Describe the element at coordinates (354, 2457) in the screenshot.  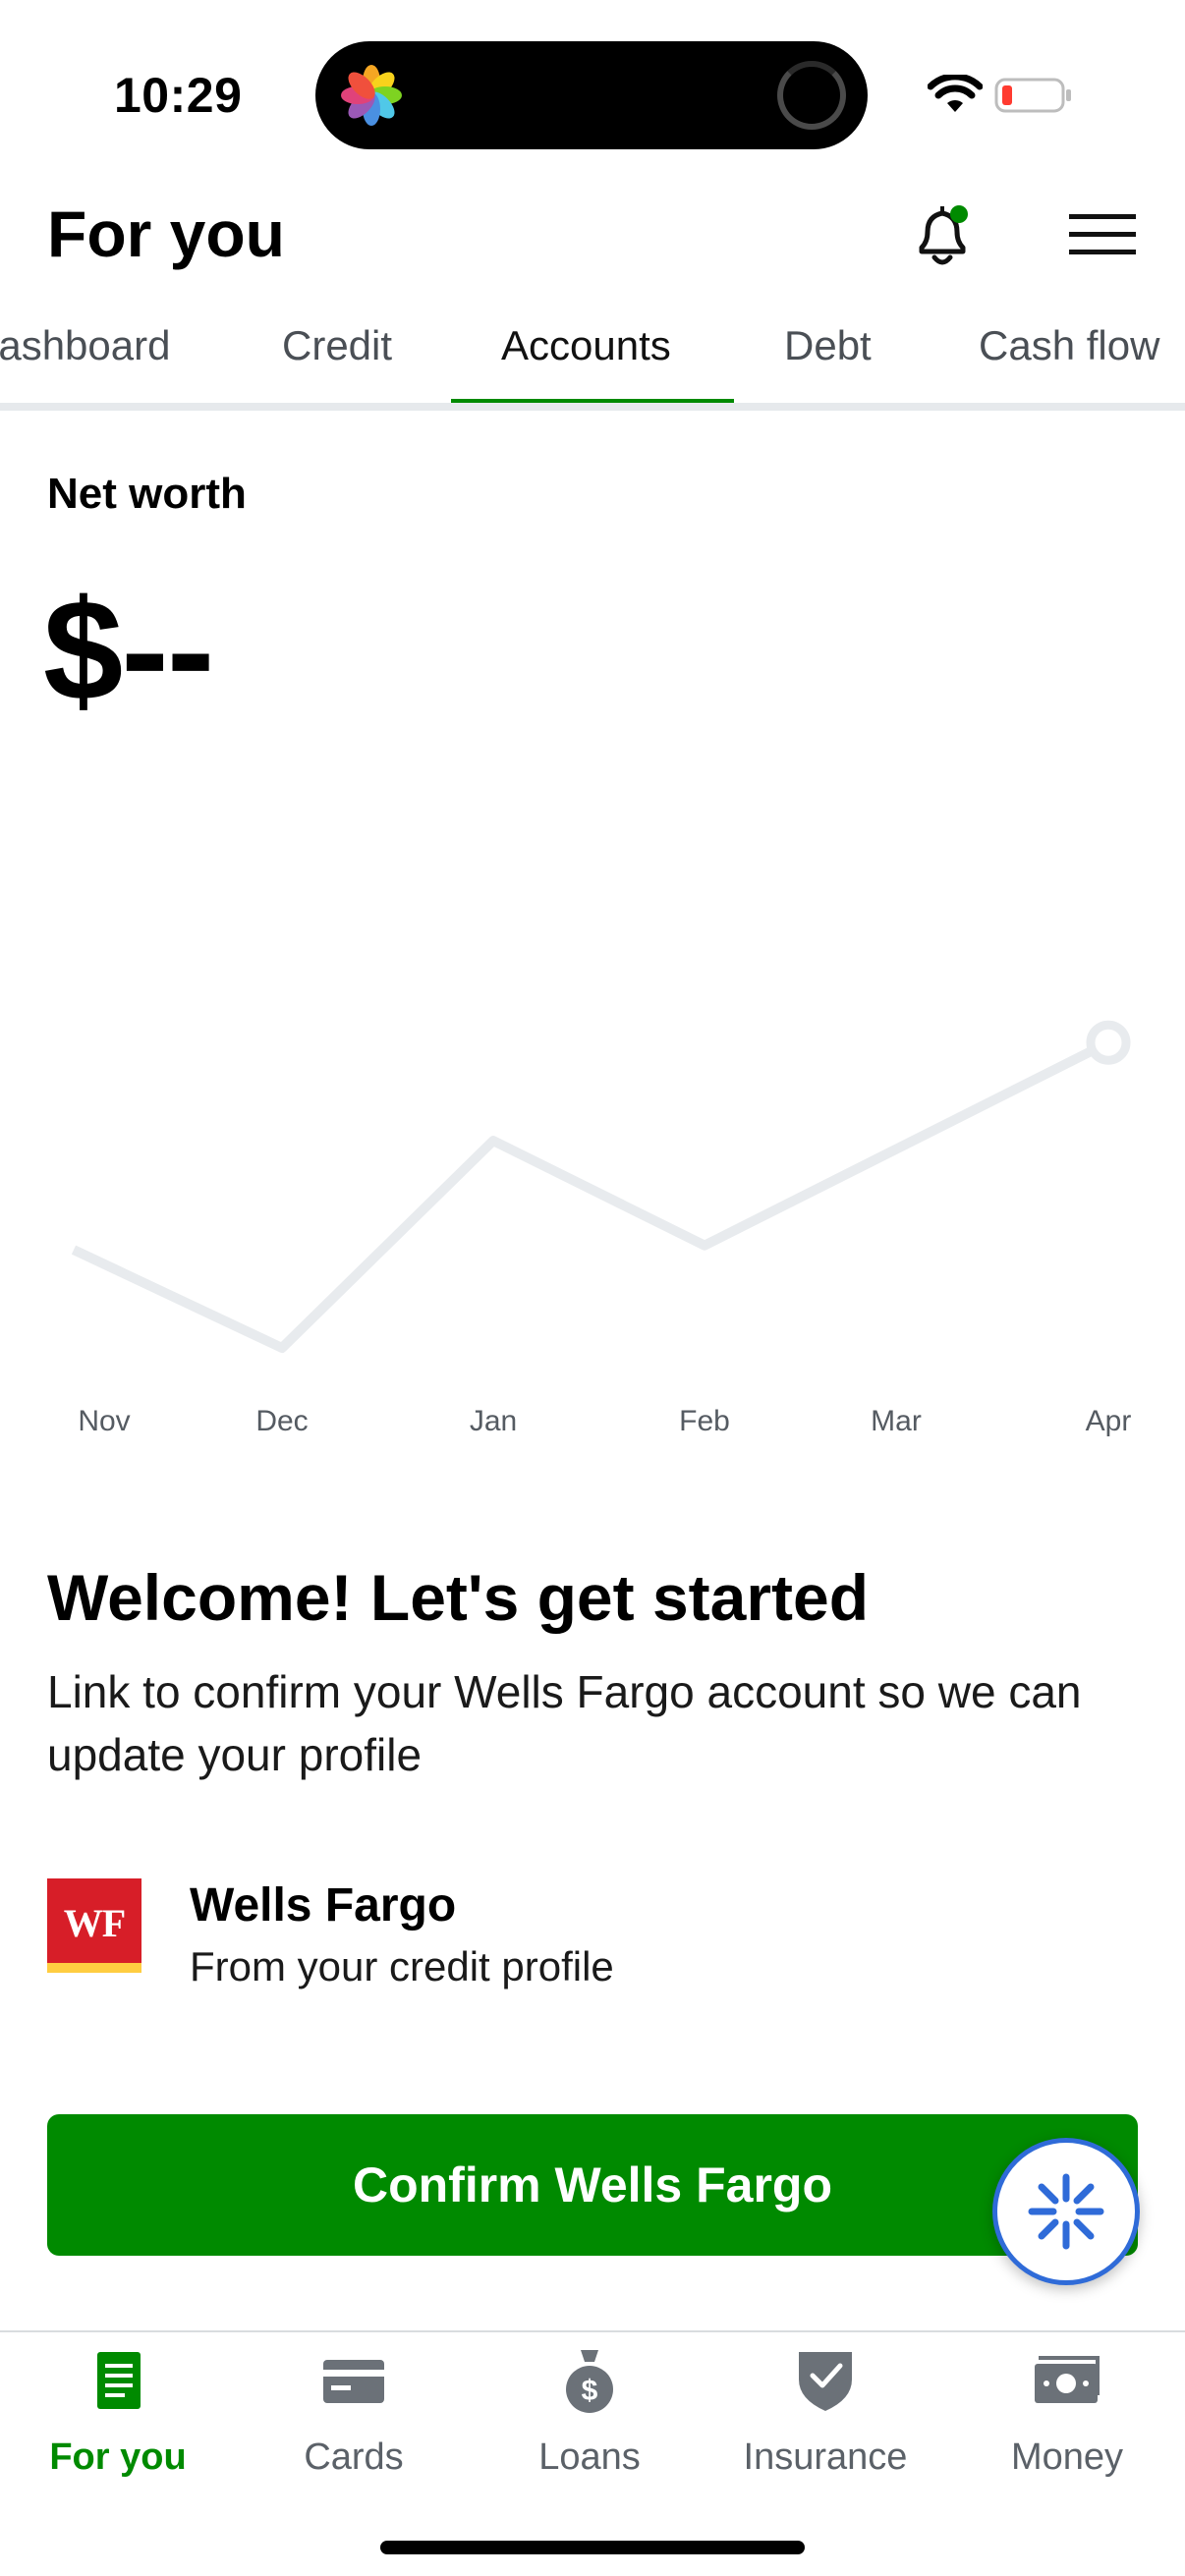
I see `nav-label: Cards` at that location.